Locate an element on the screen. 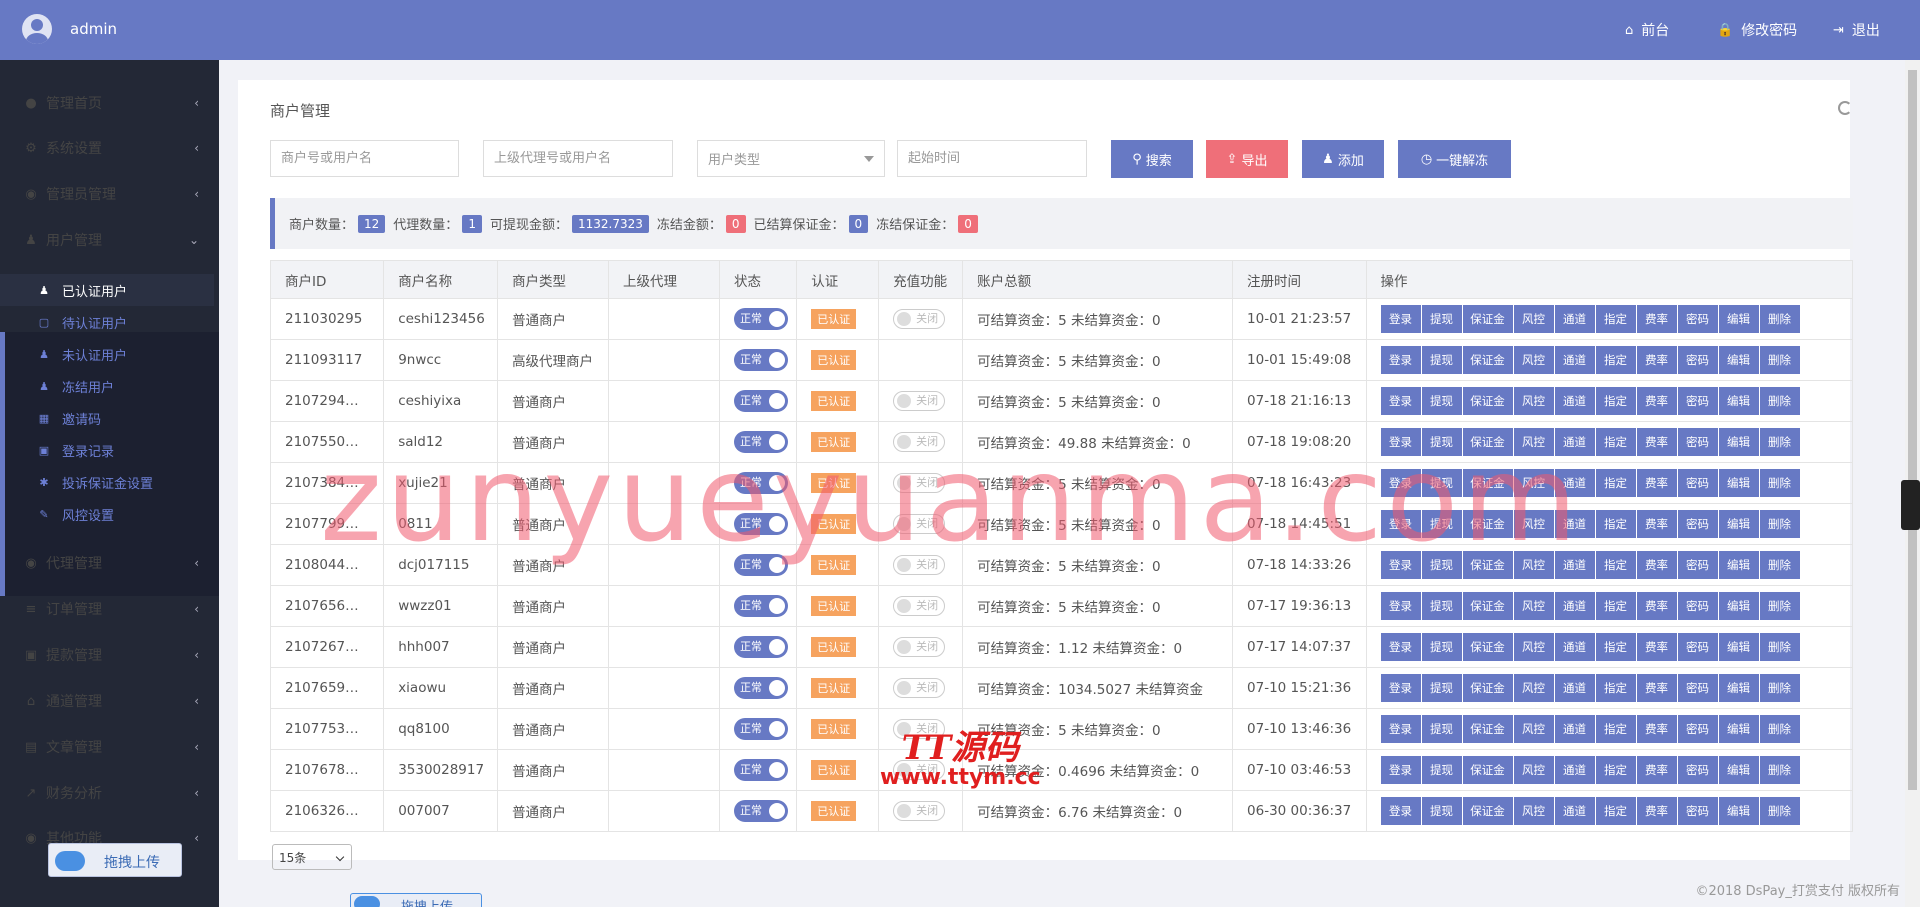  refresh-icon is located at coordinates (1845, 108).